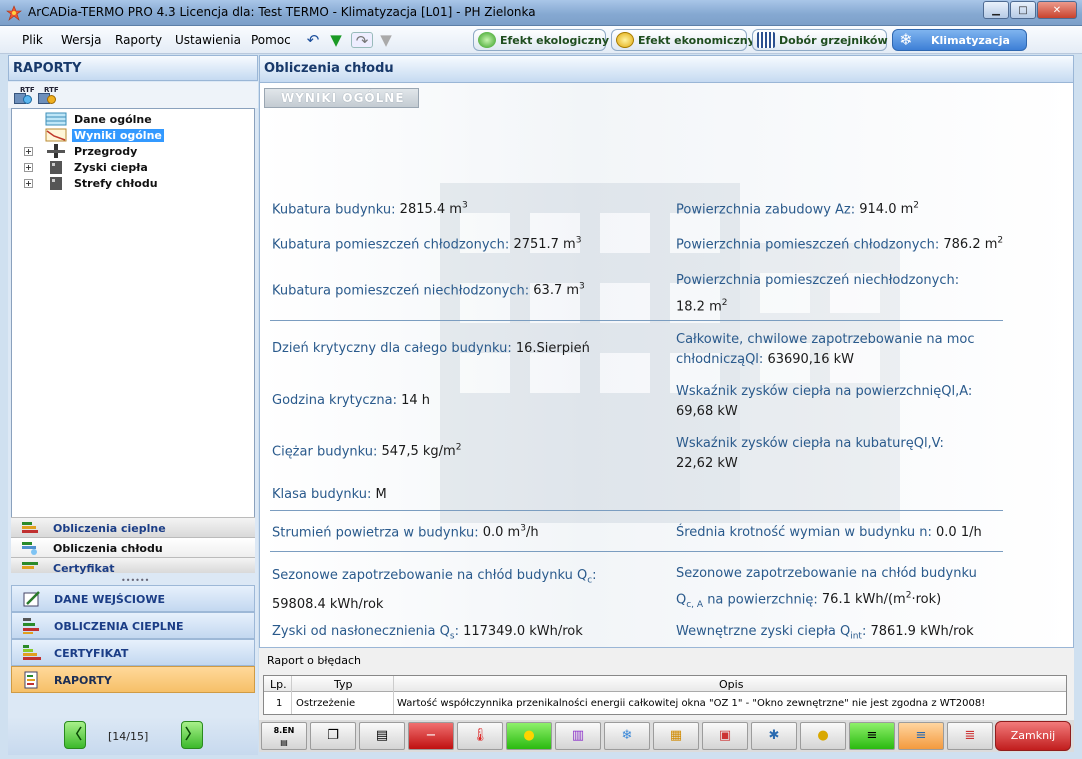 This screenshot has width=1082, height=759. What do you see at coordinates (113, 119) in the screenshot?
I see `tree-item-label: Dane ogólne` at bounding box center [113, 119].